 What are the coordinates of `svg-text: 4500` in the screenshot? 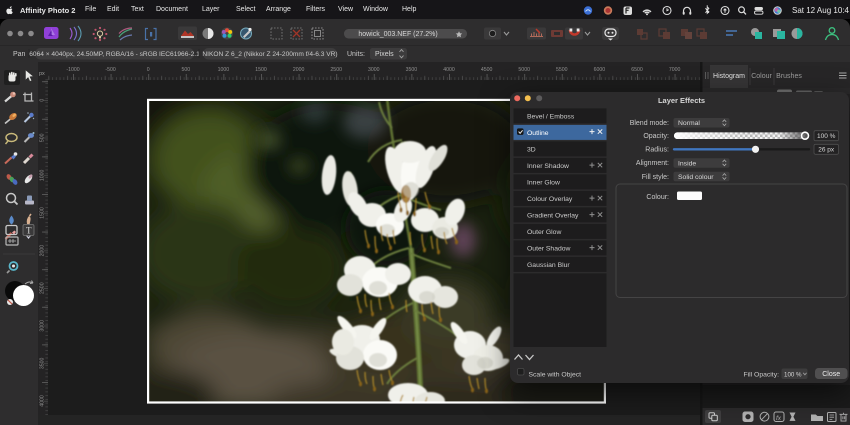 It's located at (487, 70).